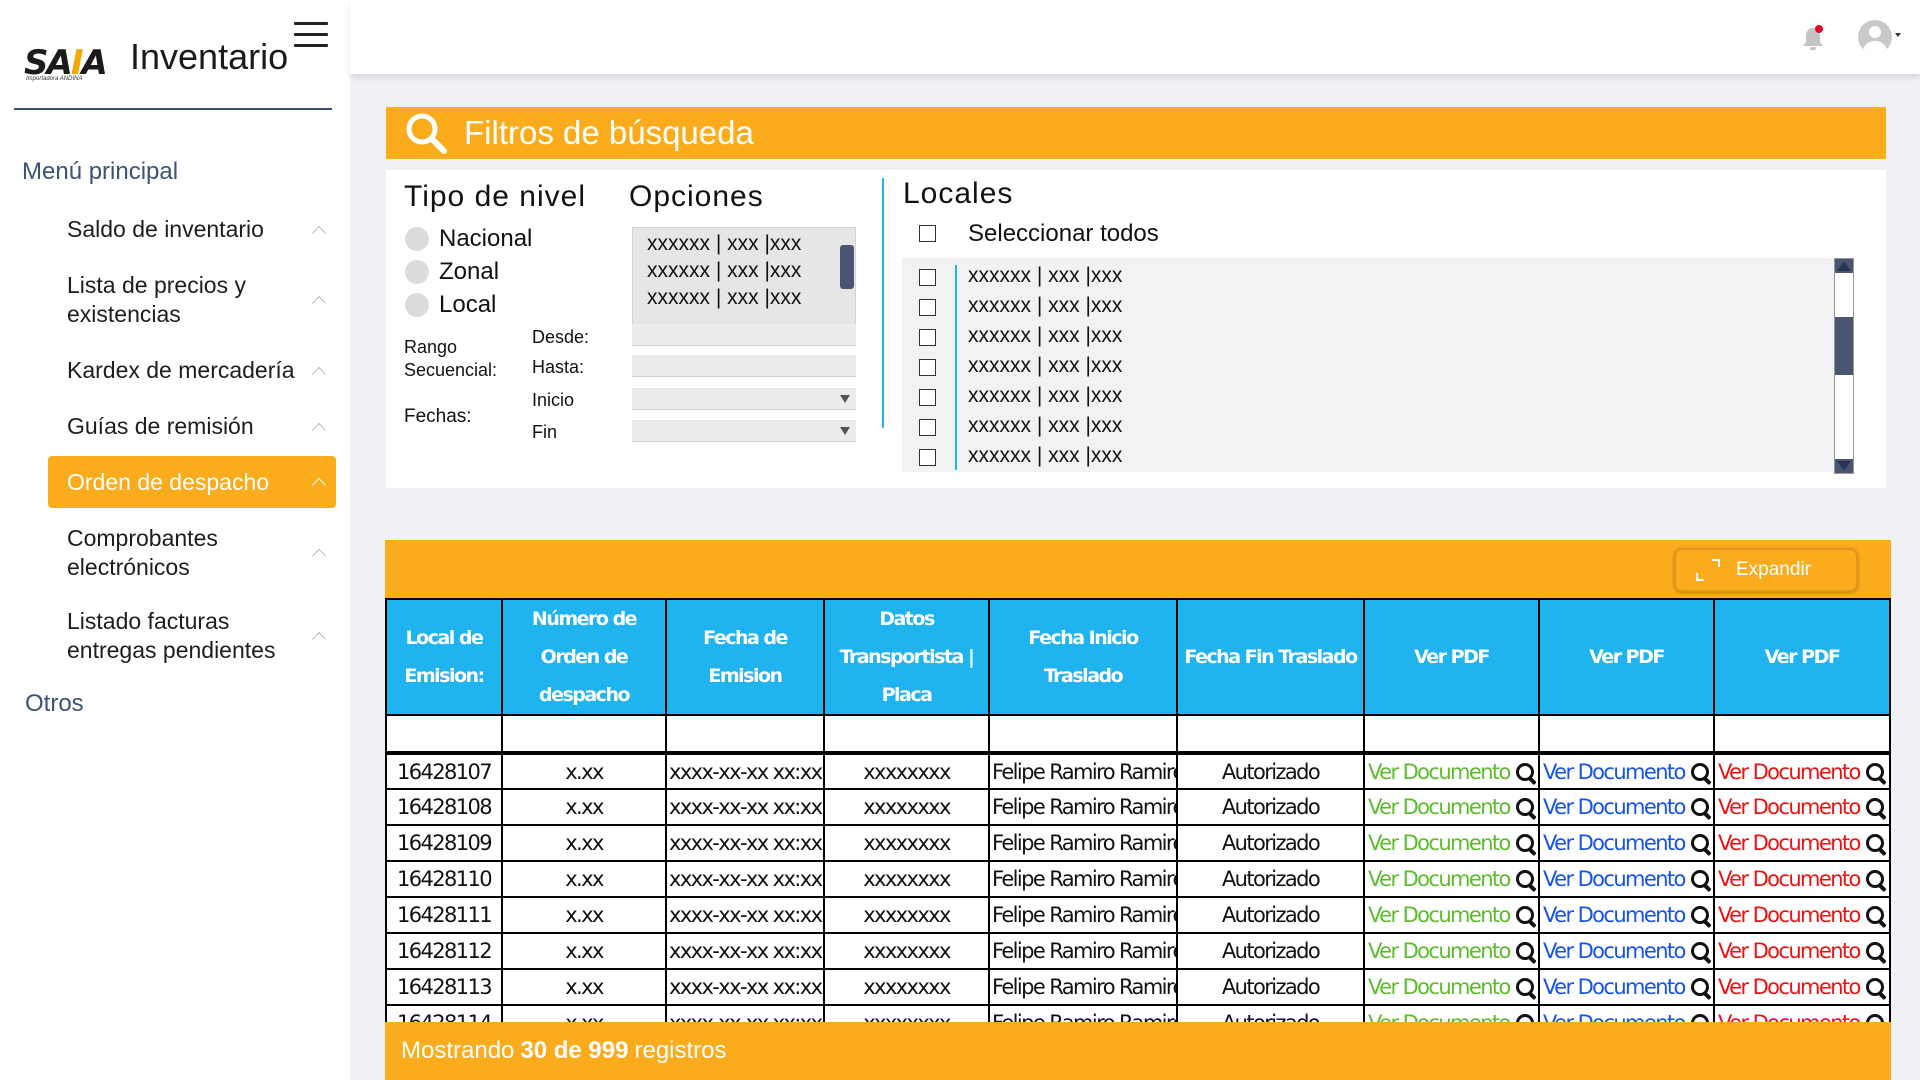  What do you see at coordinates (192, 370) in the screenshot?
I see `sidebar-item-kardex: Kardex de mercadería` at bounding box center [192, 370].